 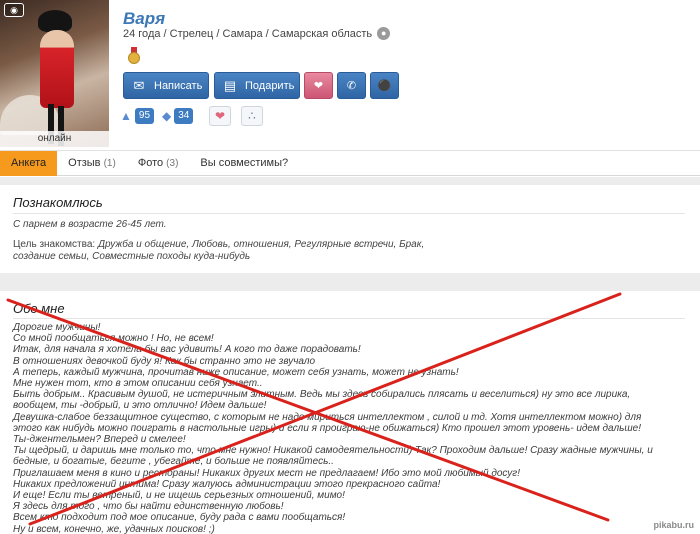 What do you see at coordinates (54, 244) in the screenshot?
I see `meet-goal-label: Цель знакомства:` at bounding box center [54, 244].